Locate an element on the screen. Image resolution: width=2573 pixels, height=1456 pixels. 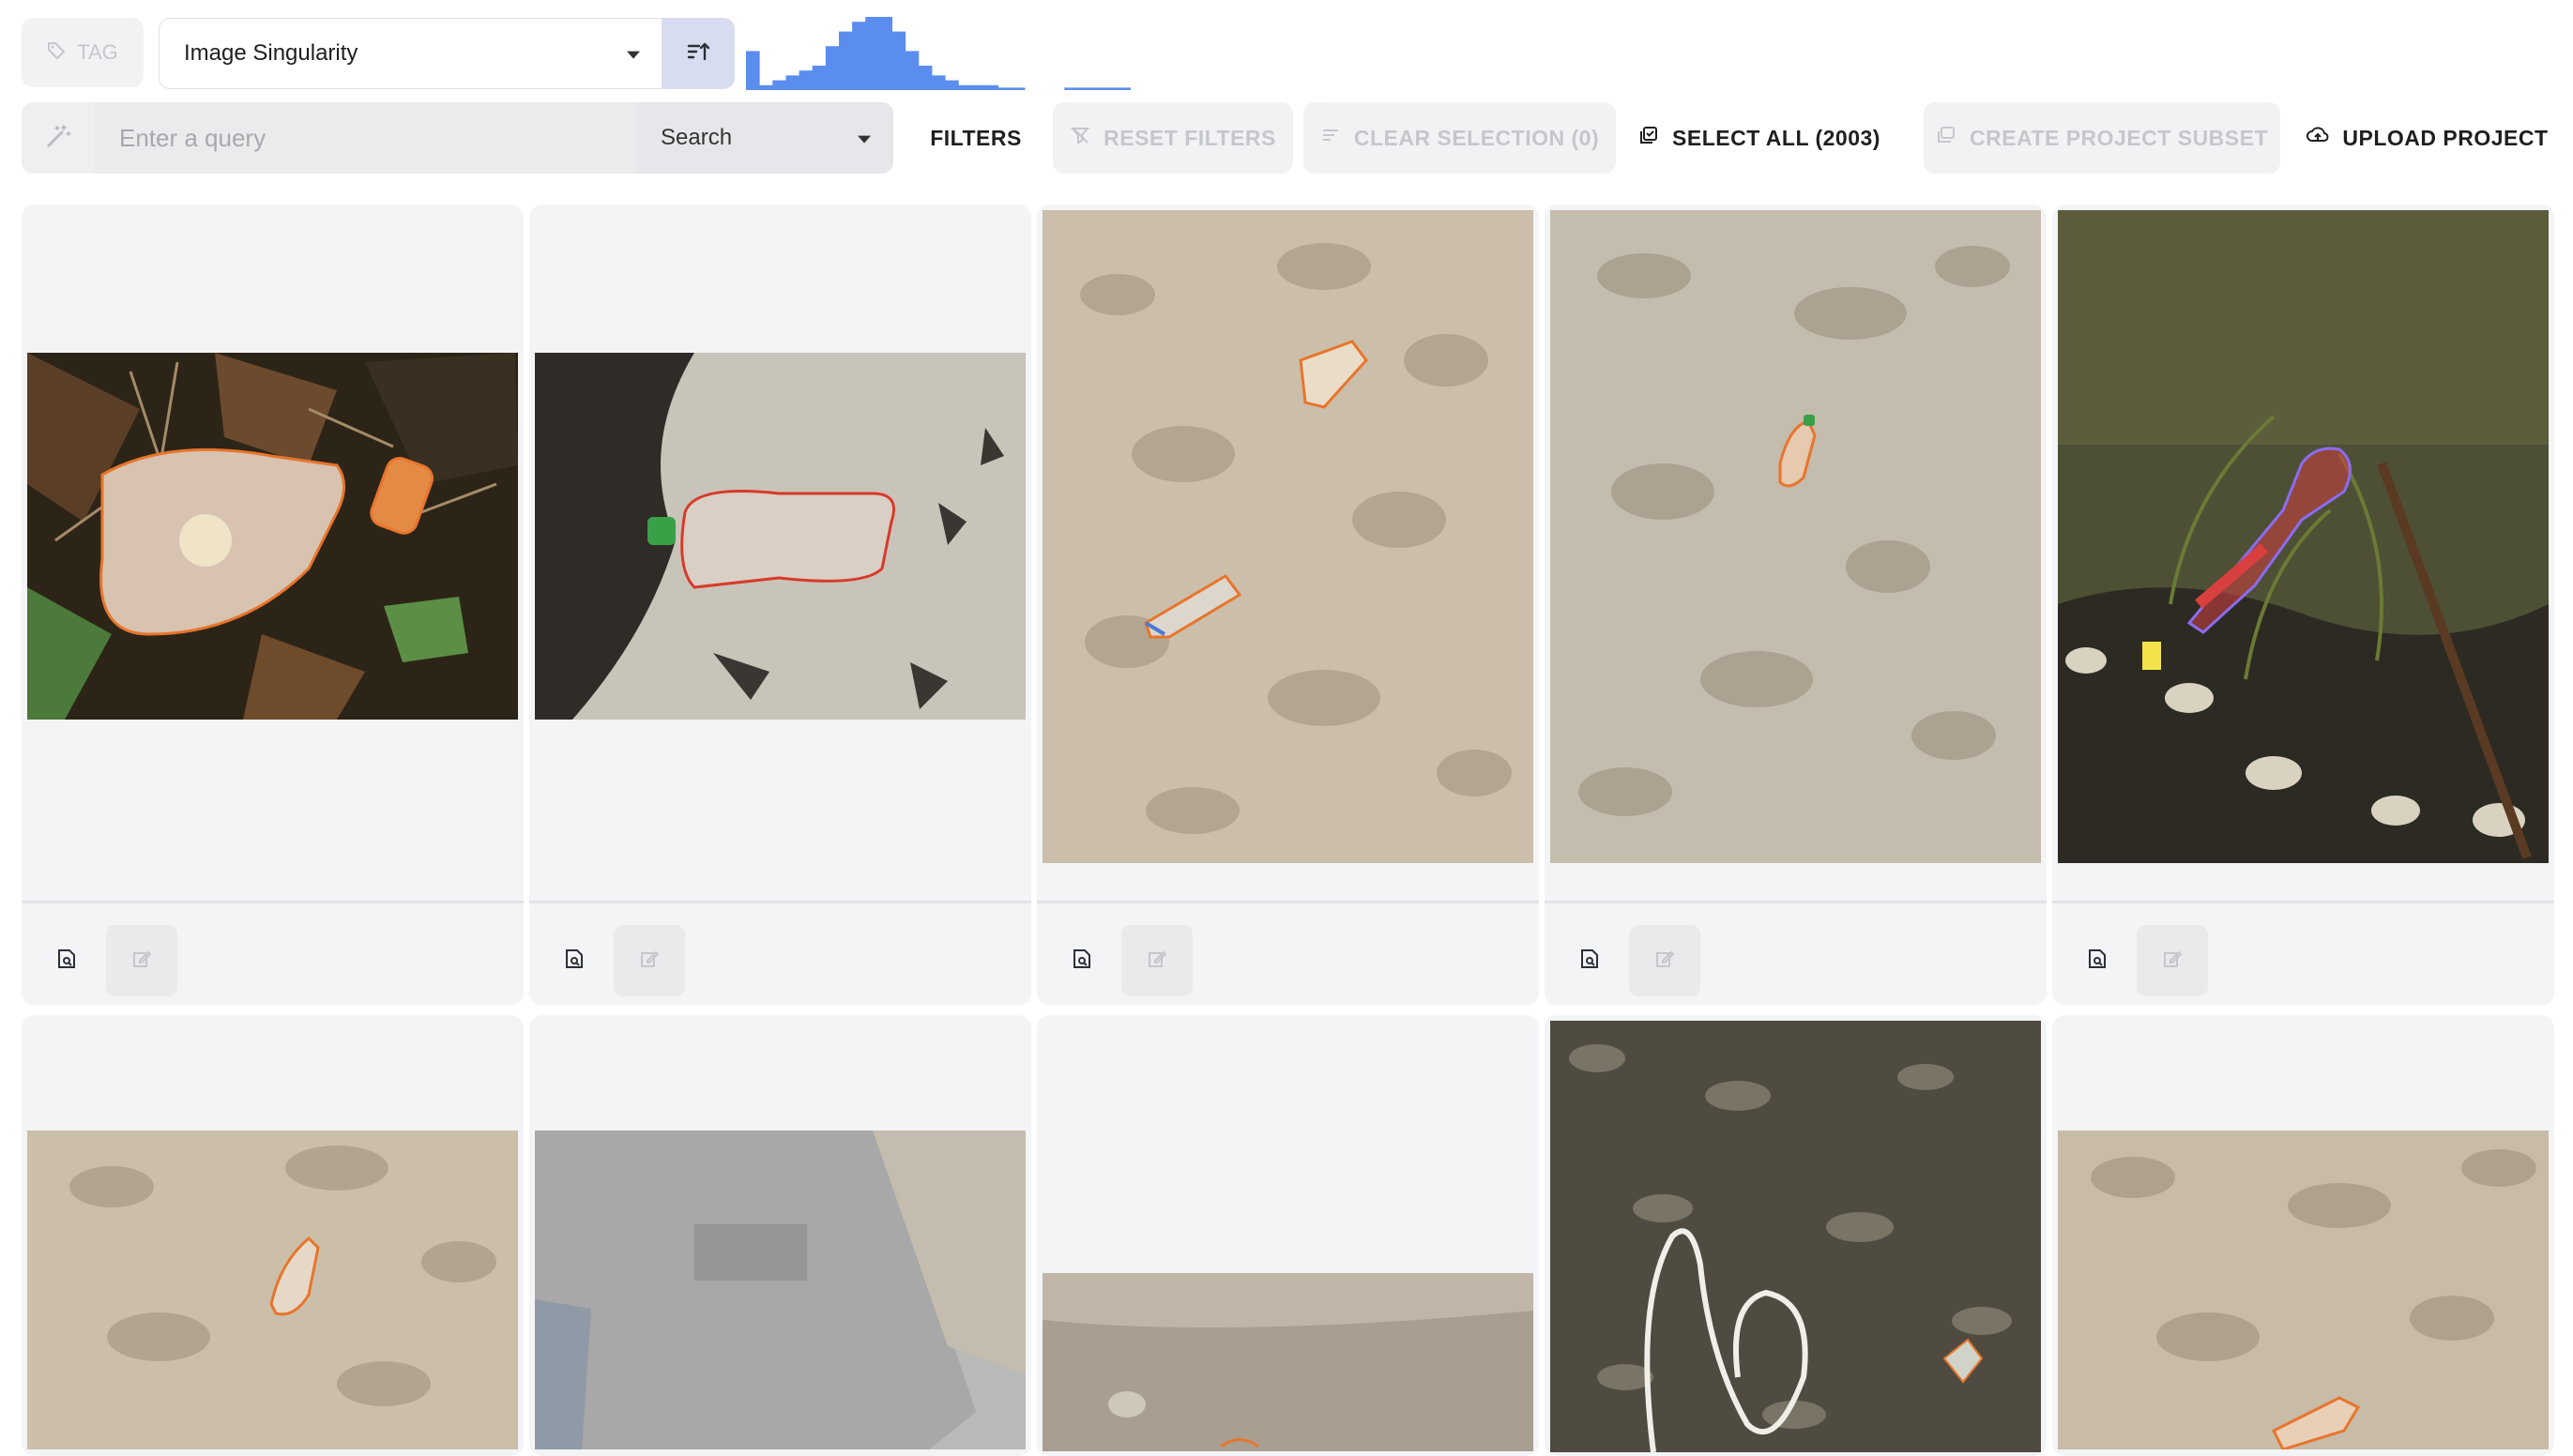
reset-filters-button: RESET FILTERS is located at coordinates (1173, 138).